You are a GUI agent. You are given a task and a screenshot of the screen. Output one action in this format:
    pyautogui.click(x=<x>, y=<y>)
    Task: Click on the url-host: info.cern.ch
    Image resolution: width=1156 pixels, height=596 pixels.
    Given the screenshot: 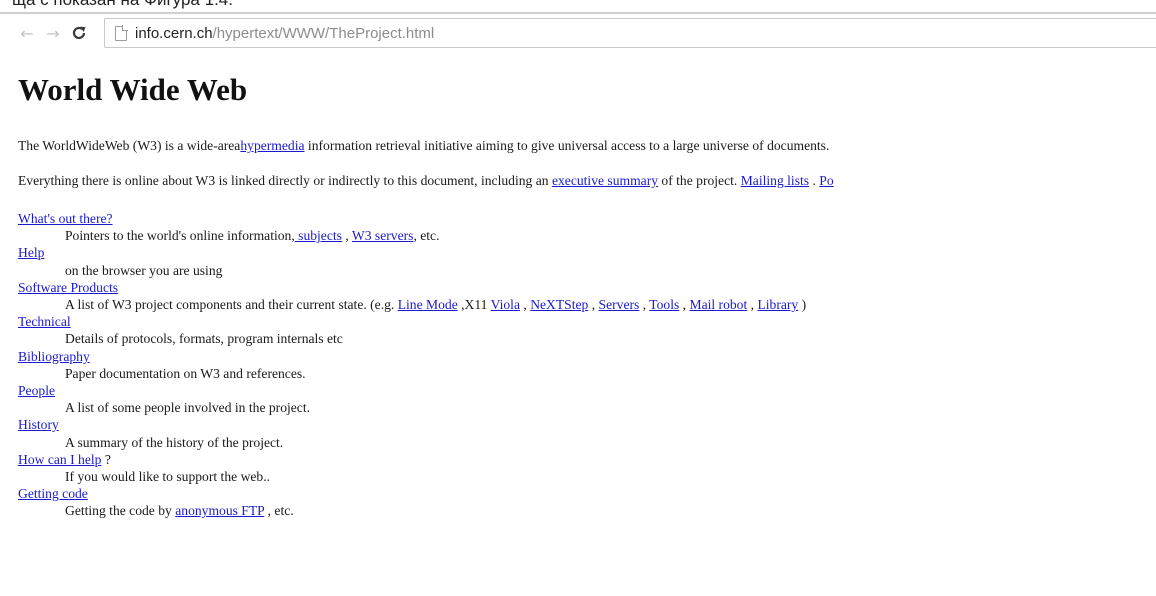 What is the action you would take?
    pyautogui.click(x=174, y=33)
    